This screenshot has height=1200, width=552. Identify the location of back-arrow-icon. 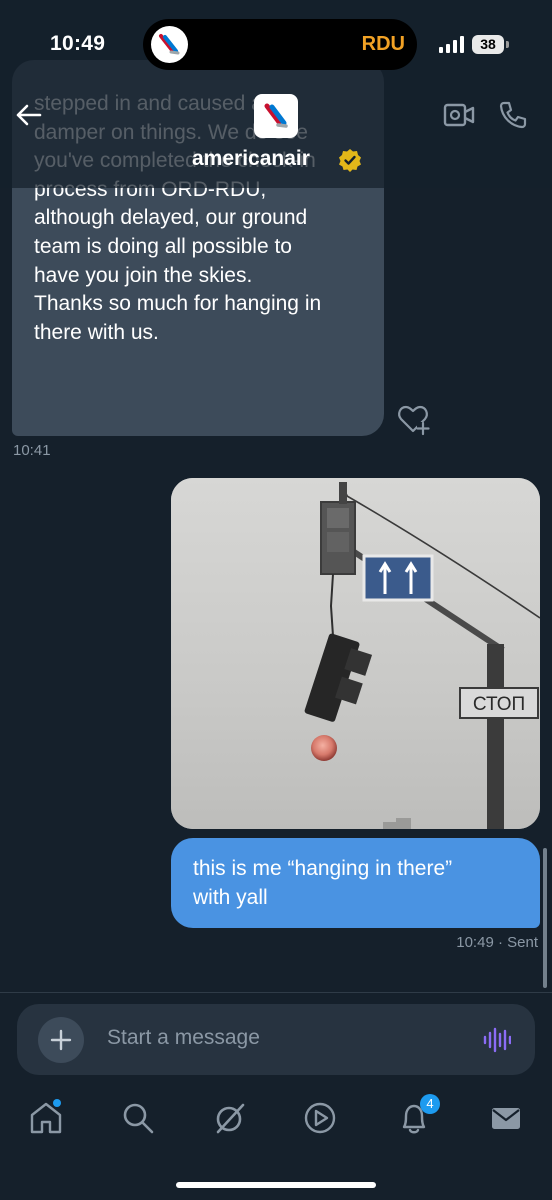
(29, 115).